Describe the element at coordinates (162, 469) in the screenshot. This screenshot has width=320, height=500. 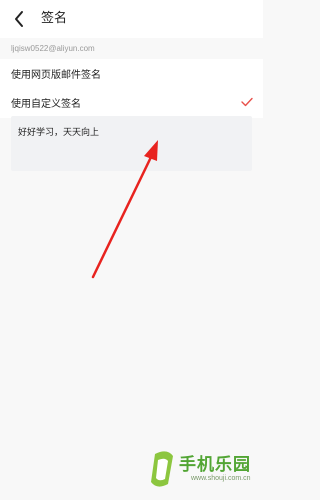
I see `phone-logo-icon` at that location.